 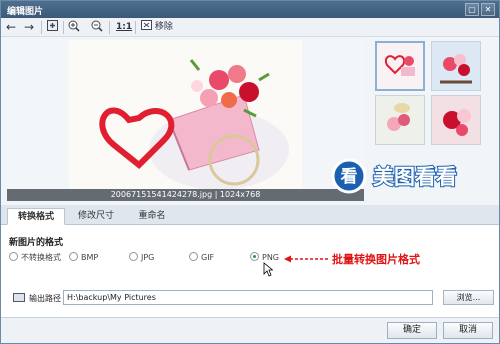 What do you see at coordinates (163, 27) in the screenshot?
I see `delete-label: 移除` at bounding box center [163, 27].